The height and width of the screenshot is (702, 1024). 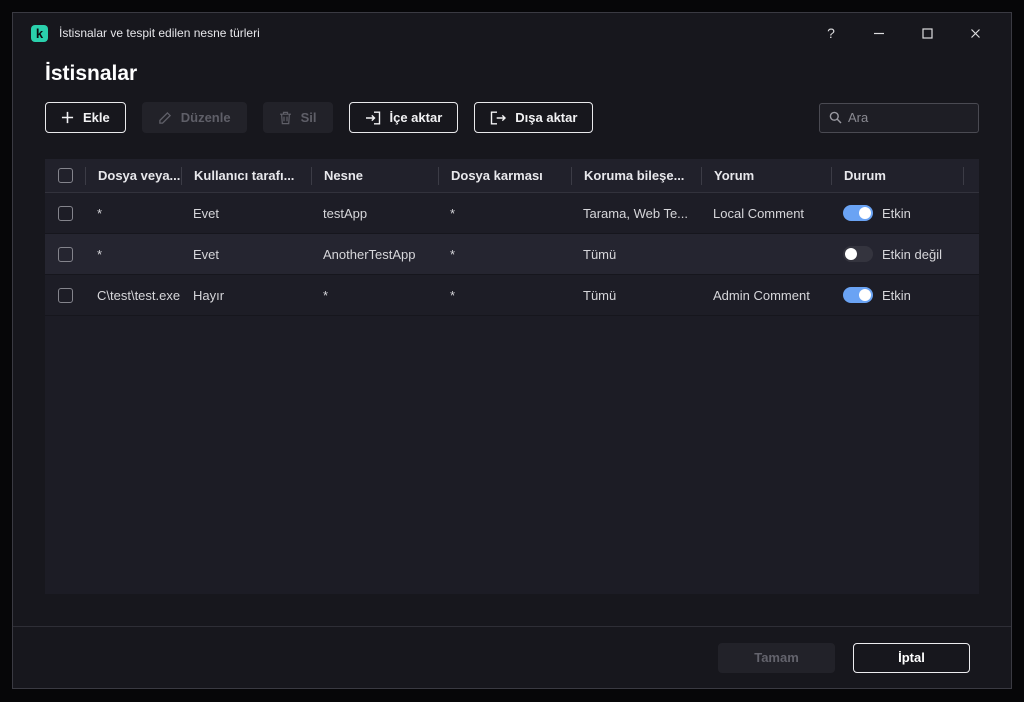 What do you see at coordinates (776, 657) in the screenshot?
I see `ok-button: Tamam` at bounding box center [776, 657].